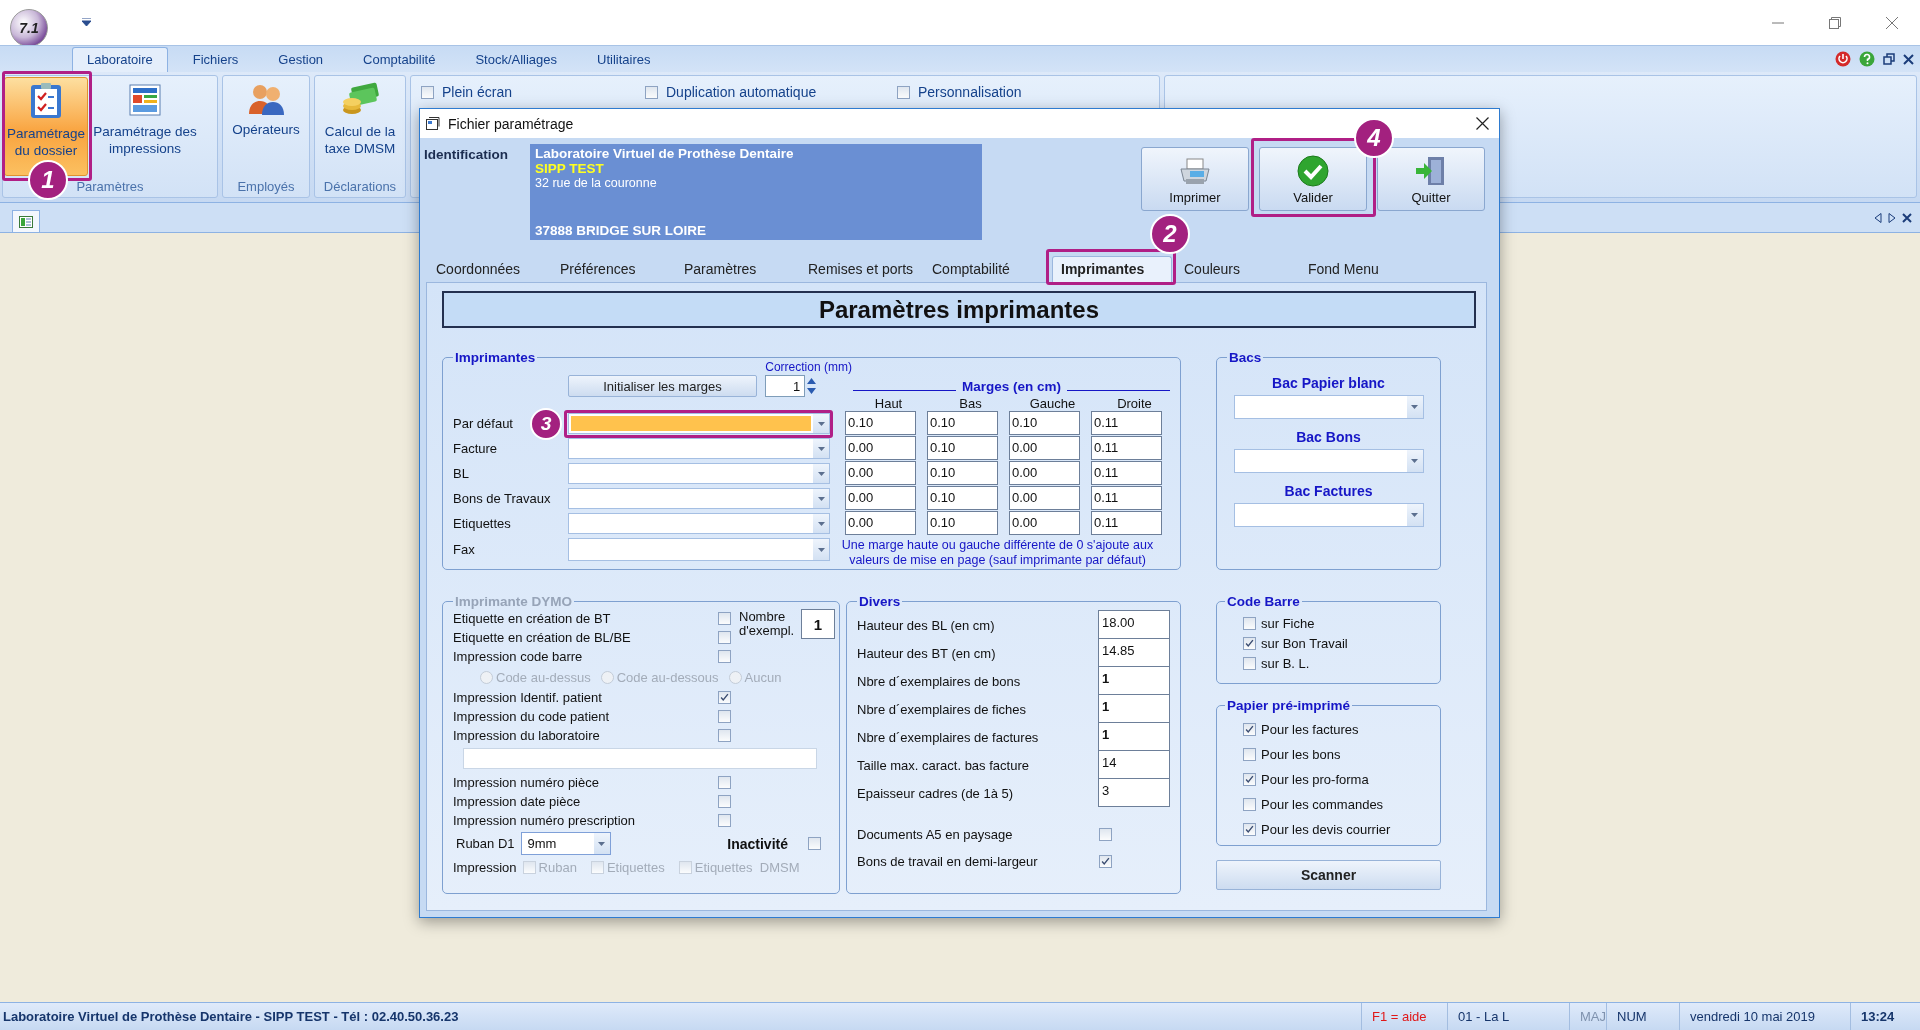 Image resolution: width=1920 pixels, height=1030 pixels. I want to click on scanner-button: Scanner, so click(1328, 875).